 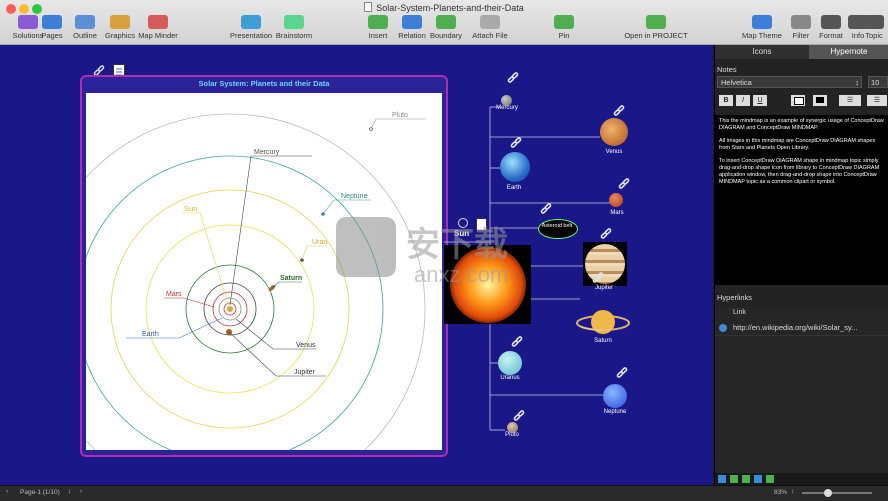 What do you see at coordinates (831, 22) in the screenshot?
I see `format-icon` at bounding box center [831, 22].